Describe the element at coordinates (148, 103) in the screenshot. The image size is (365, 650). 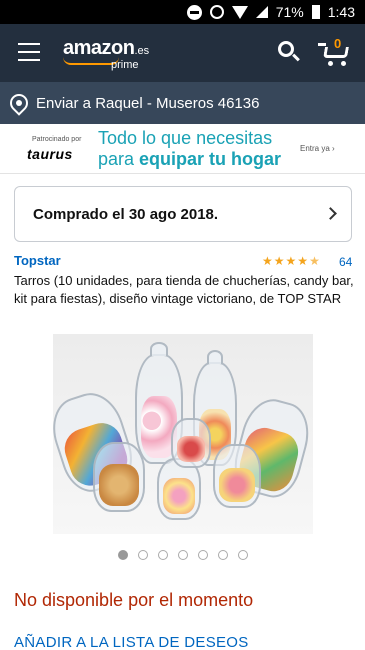
I see `delivery-location-text: Enviar a Raquel - Museros 46136` at that location.